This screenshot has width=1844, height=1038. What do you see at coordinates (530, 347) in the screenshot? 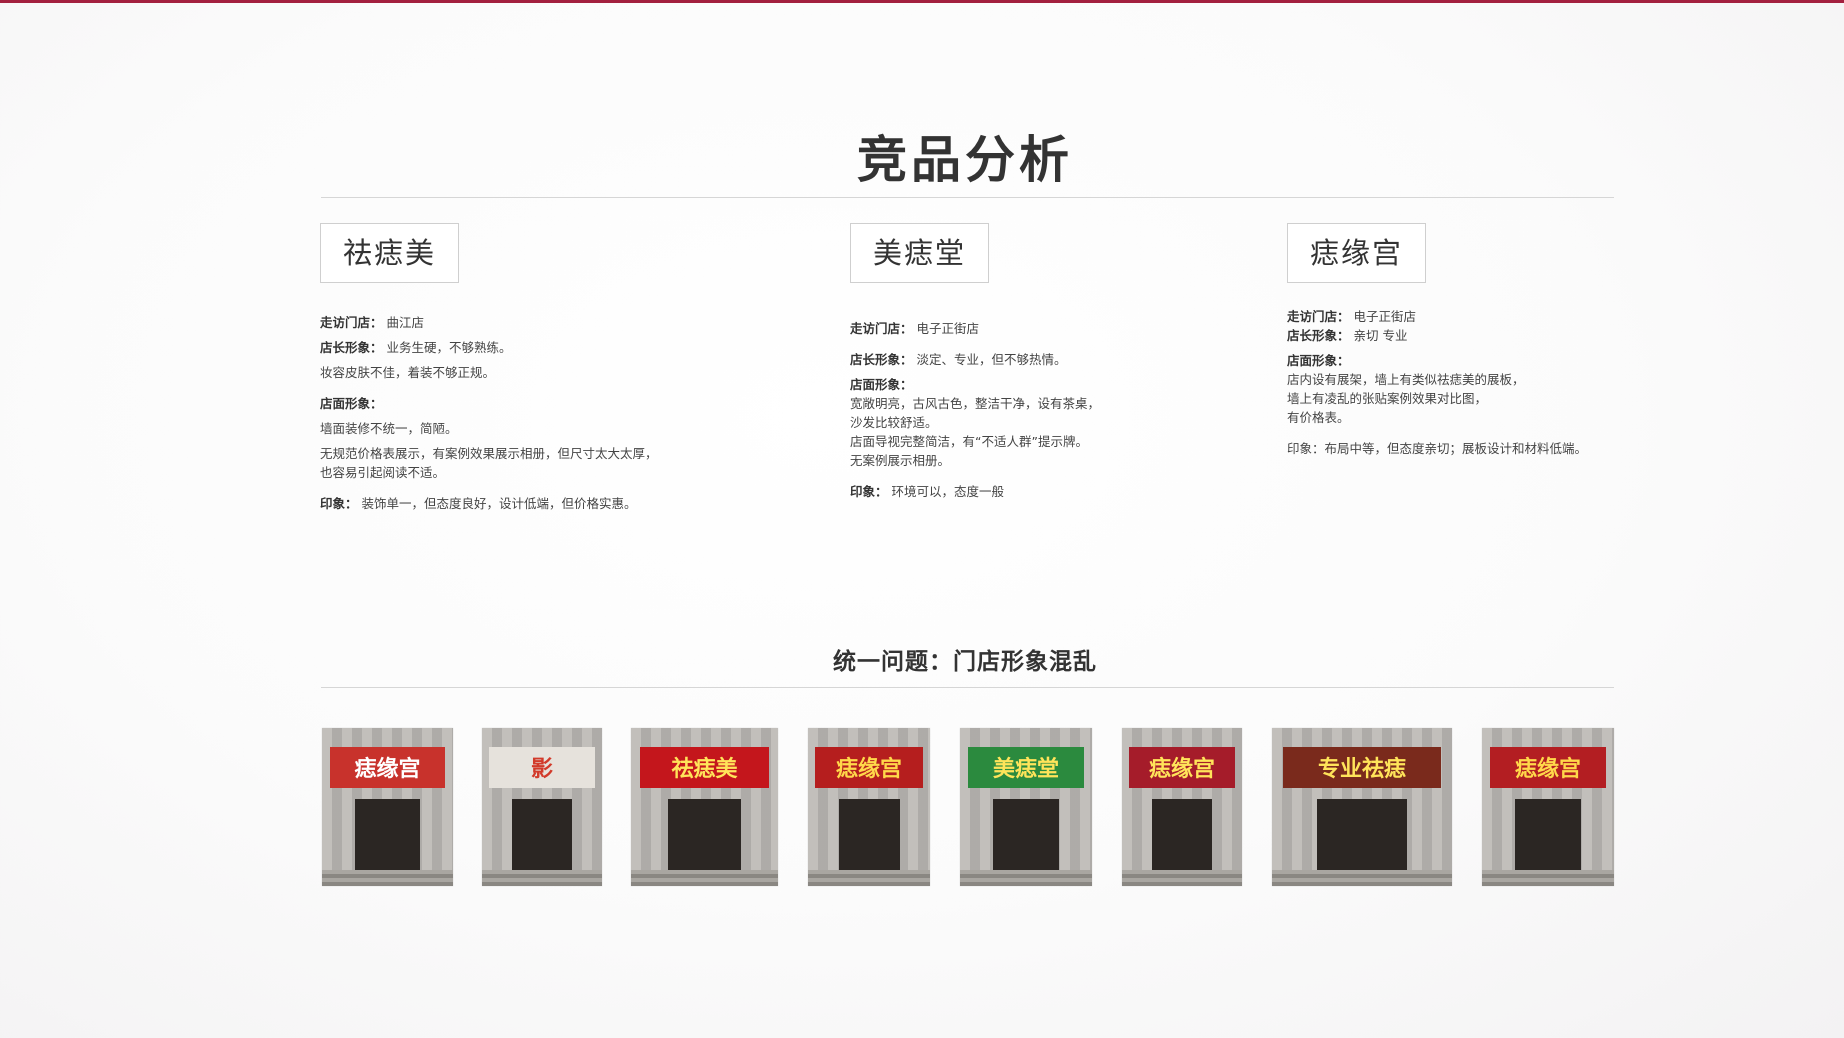
I see `manager-row: 店长形象： 业务生硬，不够熟练。` at bounding box center [530, 347].